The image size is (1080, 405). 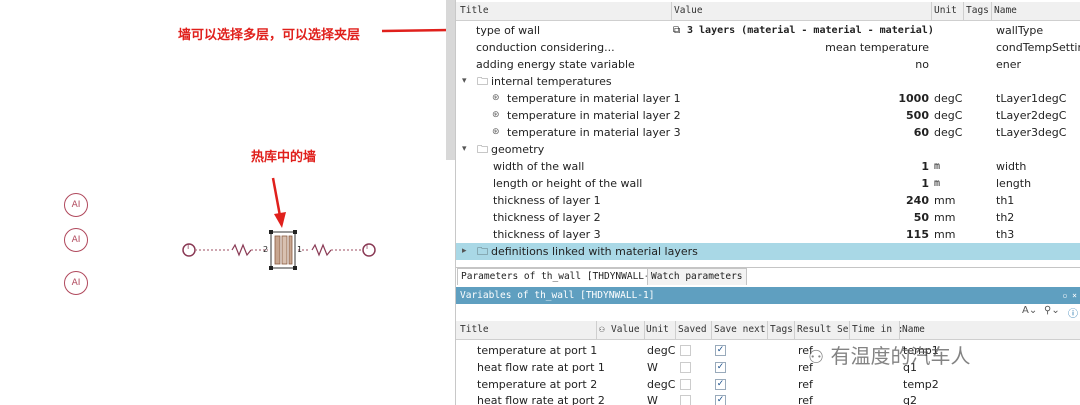 I want to click on filter-icon: ⚲⌄, so click(x=1052, y=310).